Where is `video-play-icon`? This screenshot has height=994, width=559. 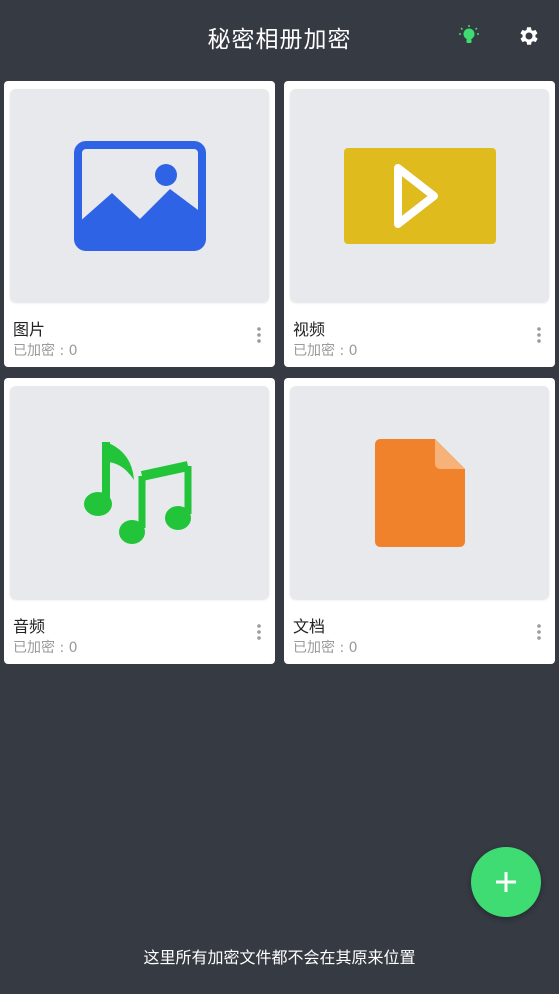 video-play-icon is located at coordinates (419, 195).